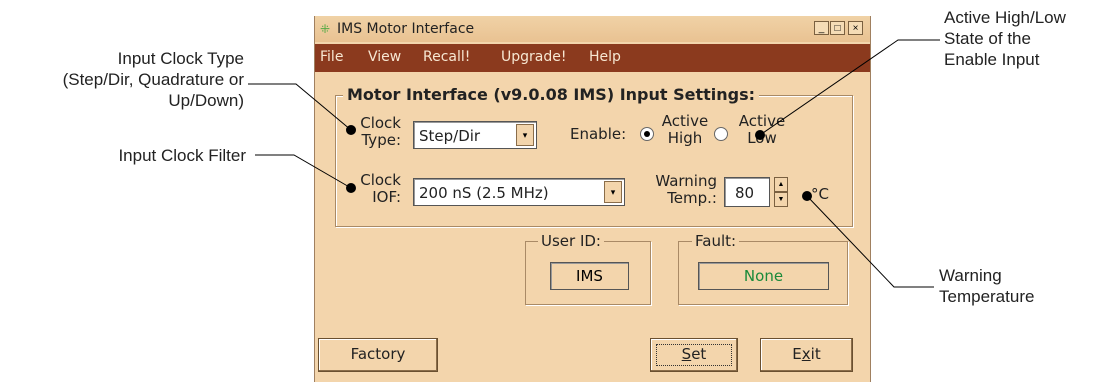 This screenshot has height=382, width=1115. Describe the element at coordinates (716, 241) in the screenshot. I see `fault-title: Fault:` at that location.